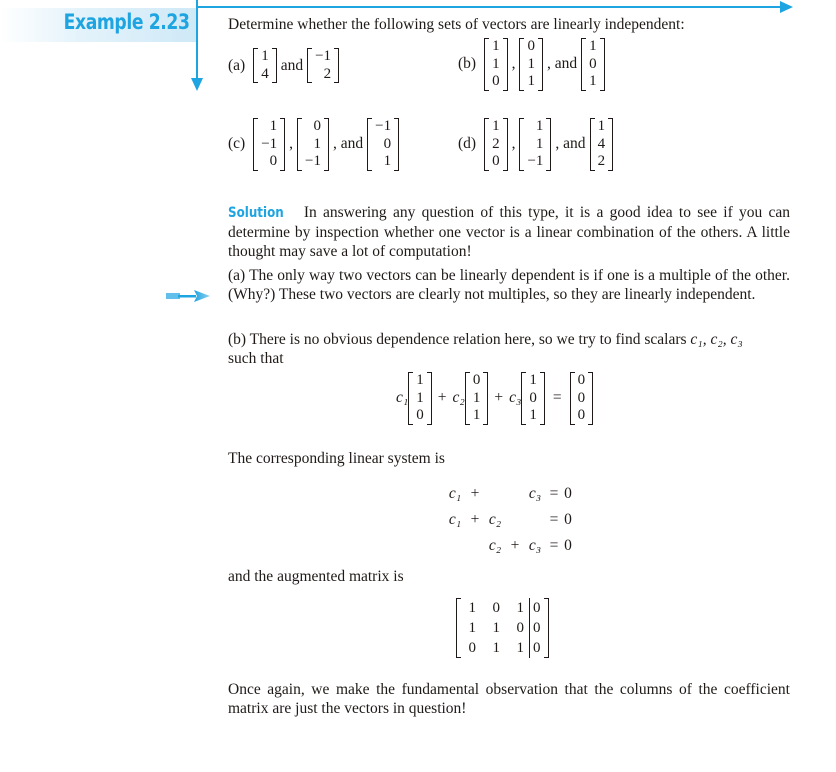 This screenshot has height=772, width=836. I want to click on augmented-matrix-brackets: 101110011000, so click(502, 628).